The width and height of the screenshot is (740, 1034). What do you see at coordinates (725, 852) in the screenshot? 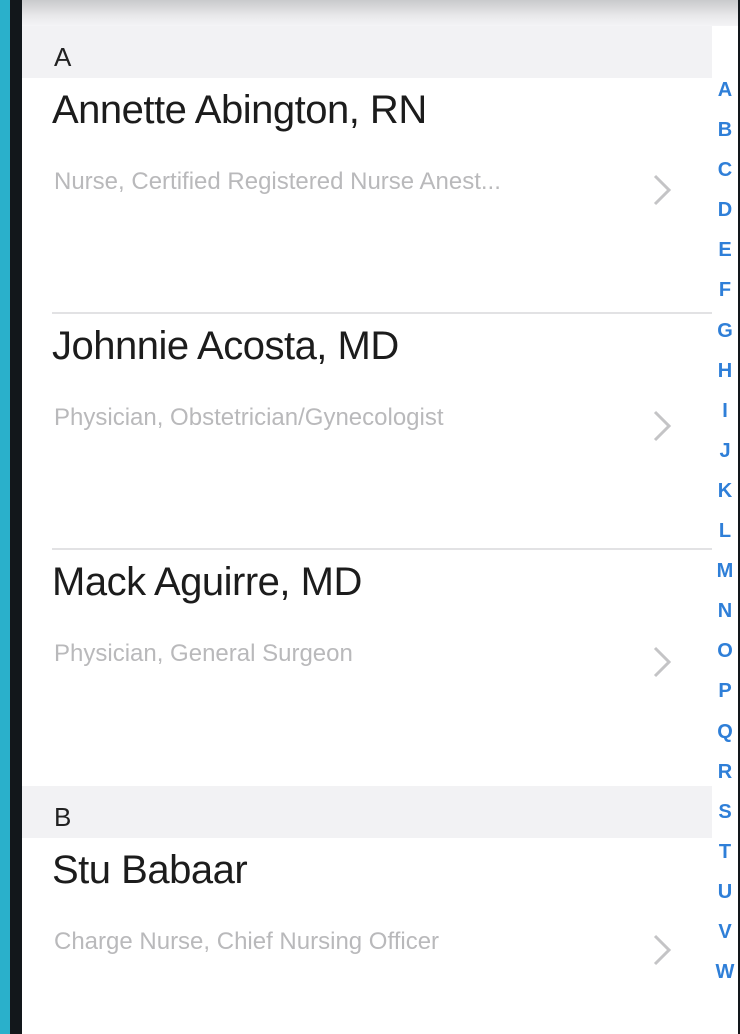
I see `index-letter-t: T` at bounding box center [725, 852].